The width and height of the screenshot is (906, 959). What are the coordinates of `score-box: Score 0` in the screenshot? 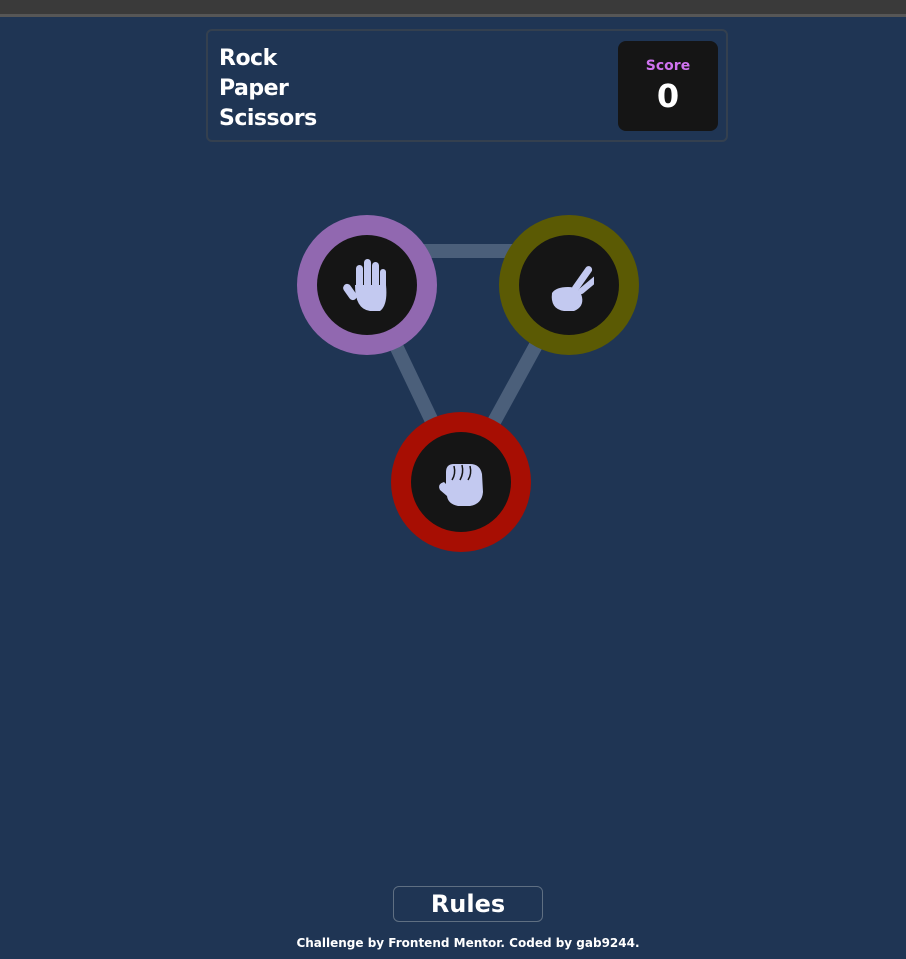 It's located at (668, 86).